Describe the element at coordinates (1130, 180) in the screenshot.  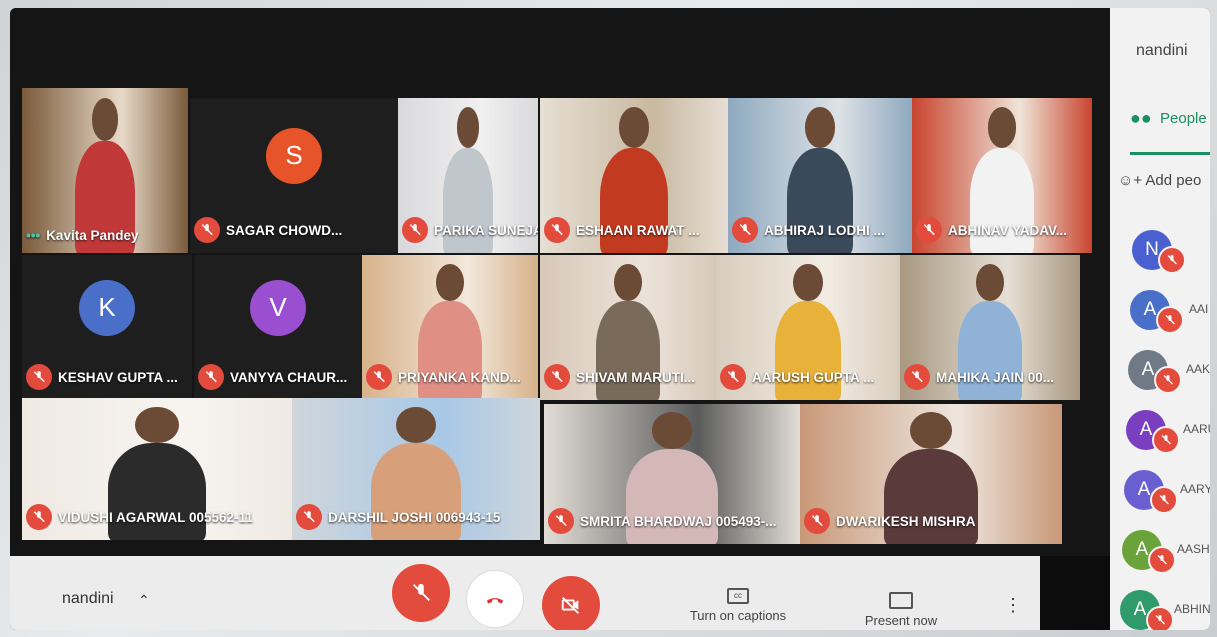
I see `add-person-icon: ☺+` at that location.